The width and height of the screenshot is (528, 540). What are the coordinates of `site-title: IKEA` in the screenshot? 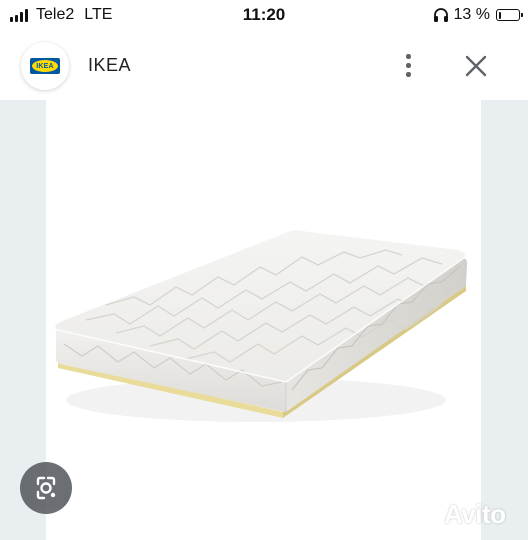 It's located at (110, 65).